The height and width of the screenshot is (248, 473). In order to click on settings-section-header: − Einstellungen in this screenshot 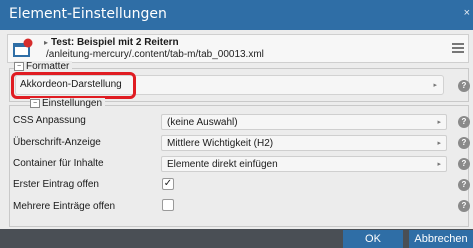, I will do `click(68, 104)`.